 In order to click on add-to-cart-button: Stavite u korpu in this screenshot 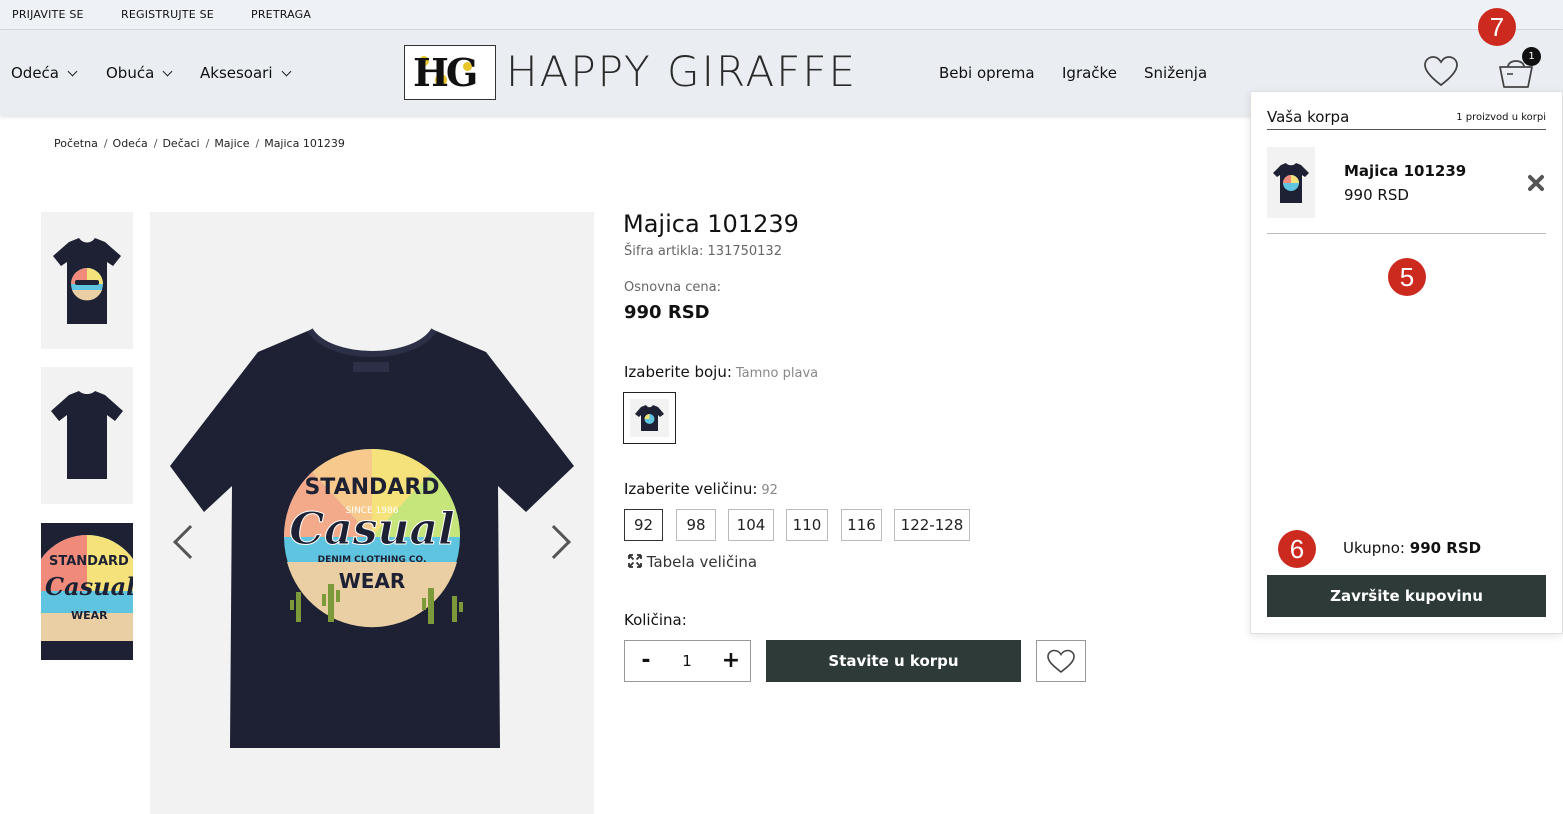, I will do `click(893, 661)`.